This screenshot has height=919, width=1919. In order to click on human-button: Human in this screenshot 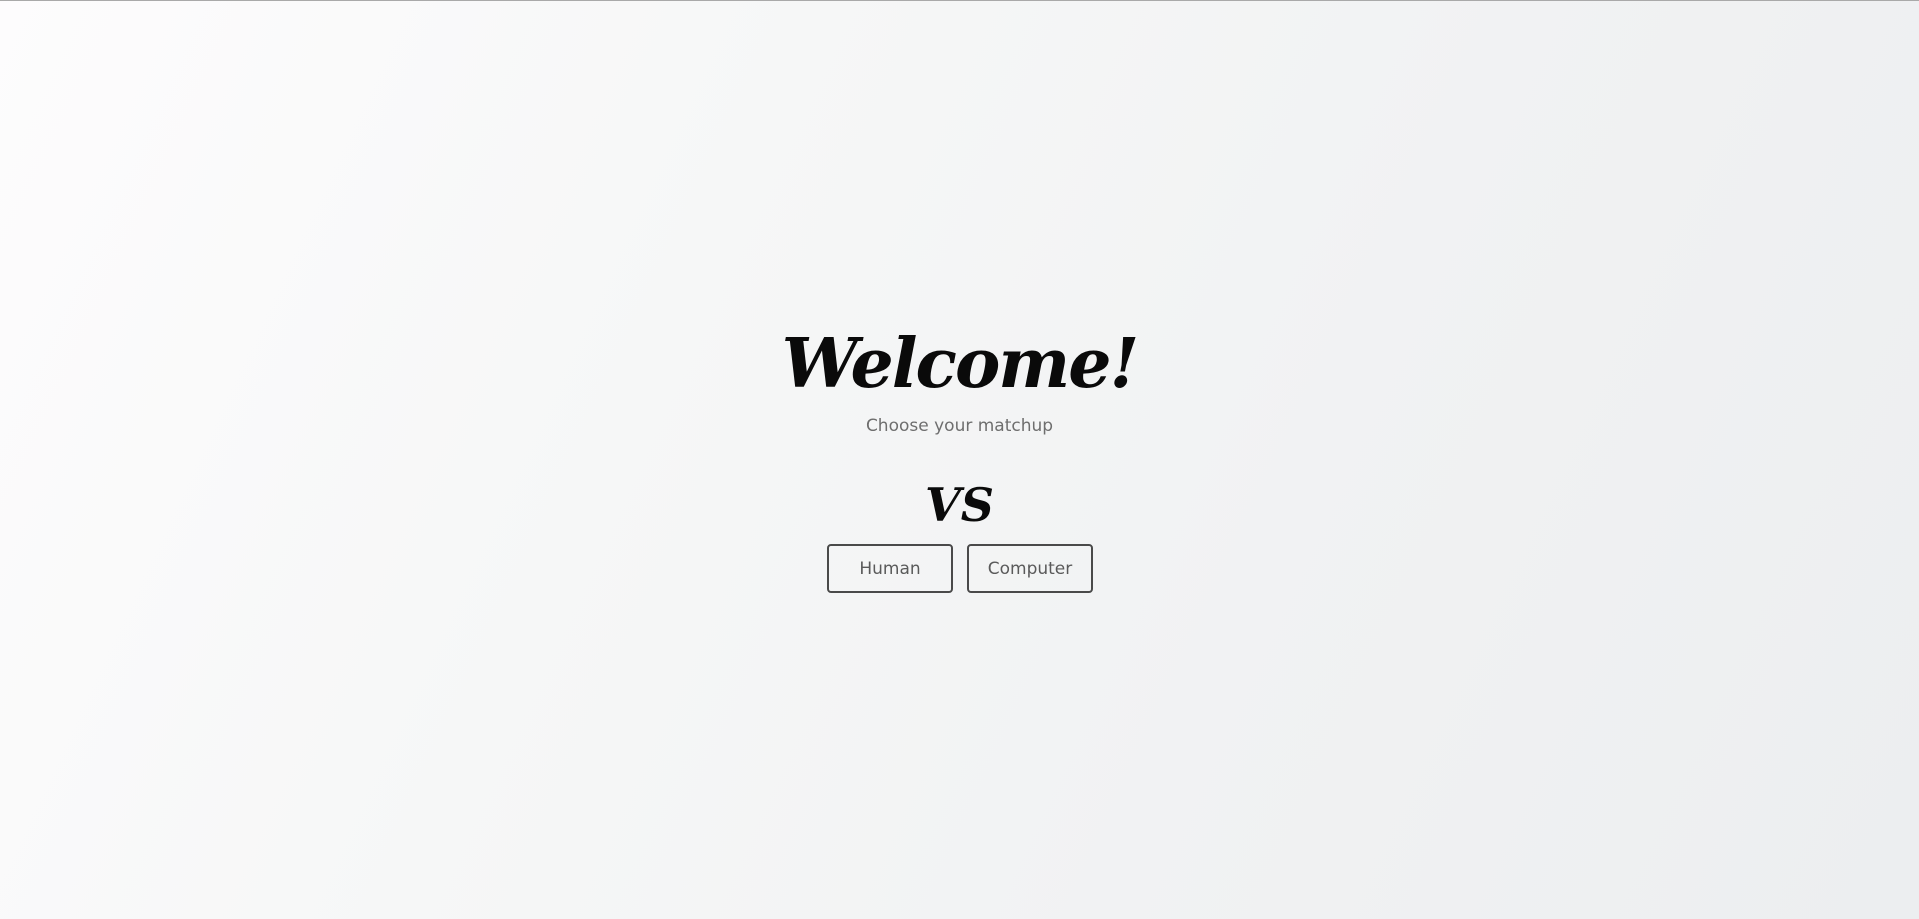, I will do `click(890, 568)`.